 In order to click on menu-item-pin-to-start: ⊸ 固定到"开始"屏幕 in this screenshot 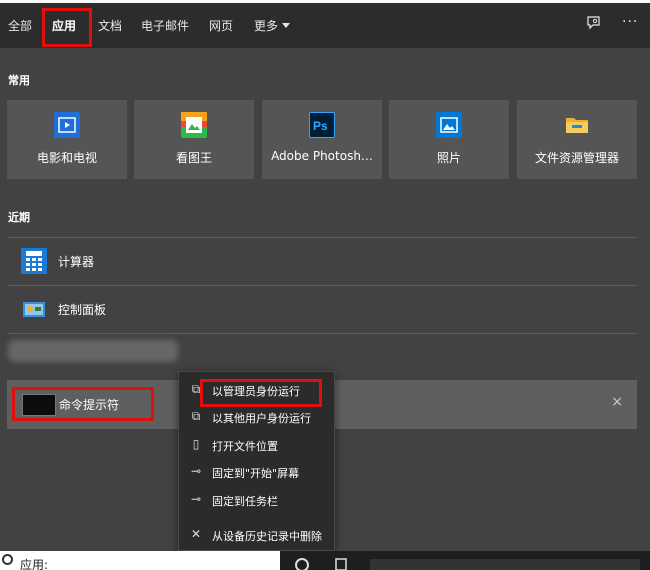, I will do `click(256, 472)`.